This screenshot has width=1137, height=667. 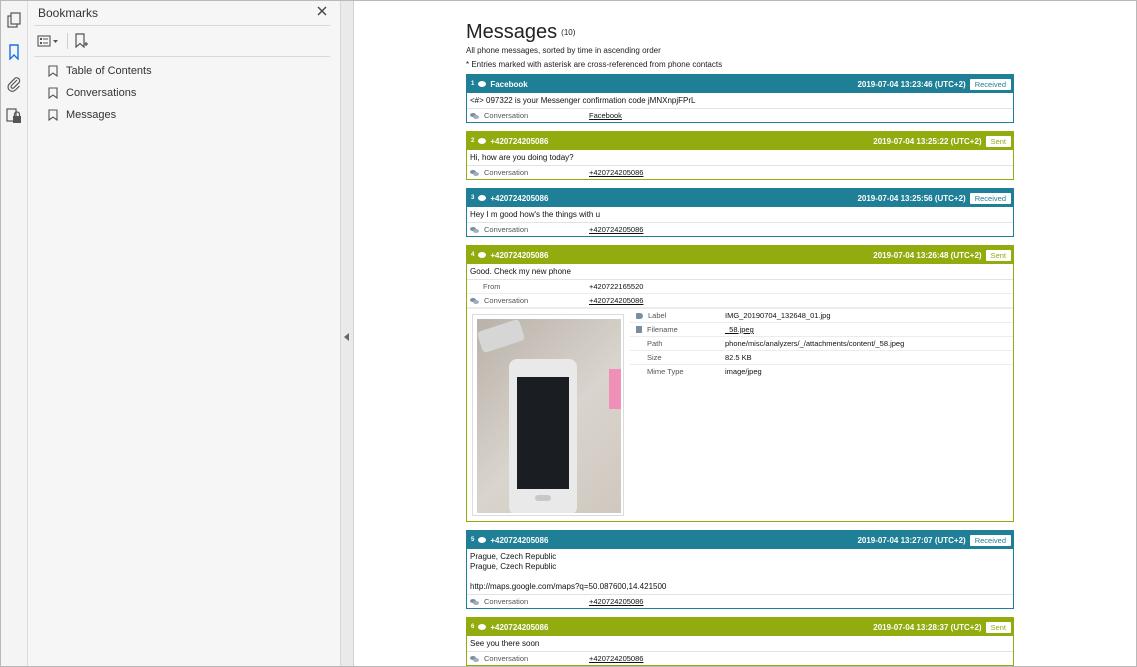 I want to click on paperclip-icon, so click(x=14, y=84).